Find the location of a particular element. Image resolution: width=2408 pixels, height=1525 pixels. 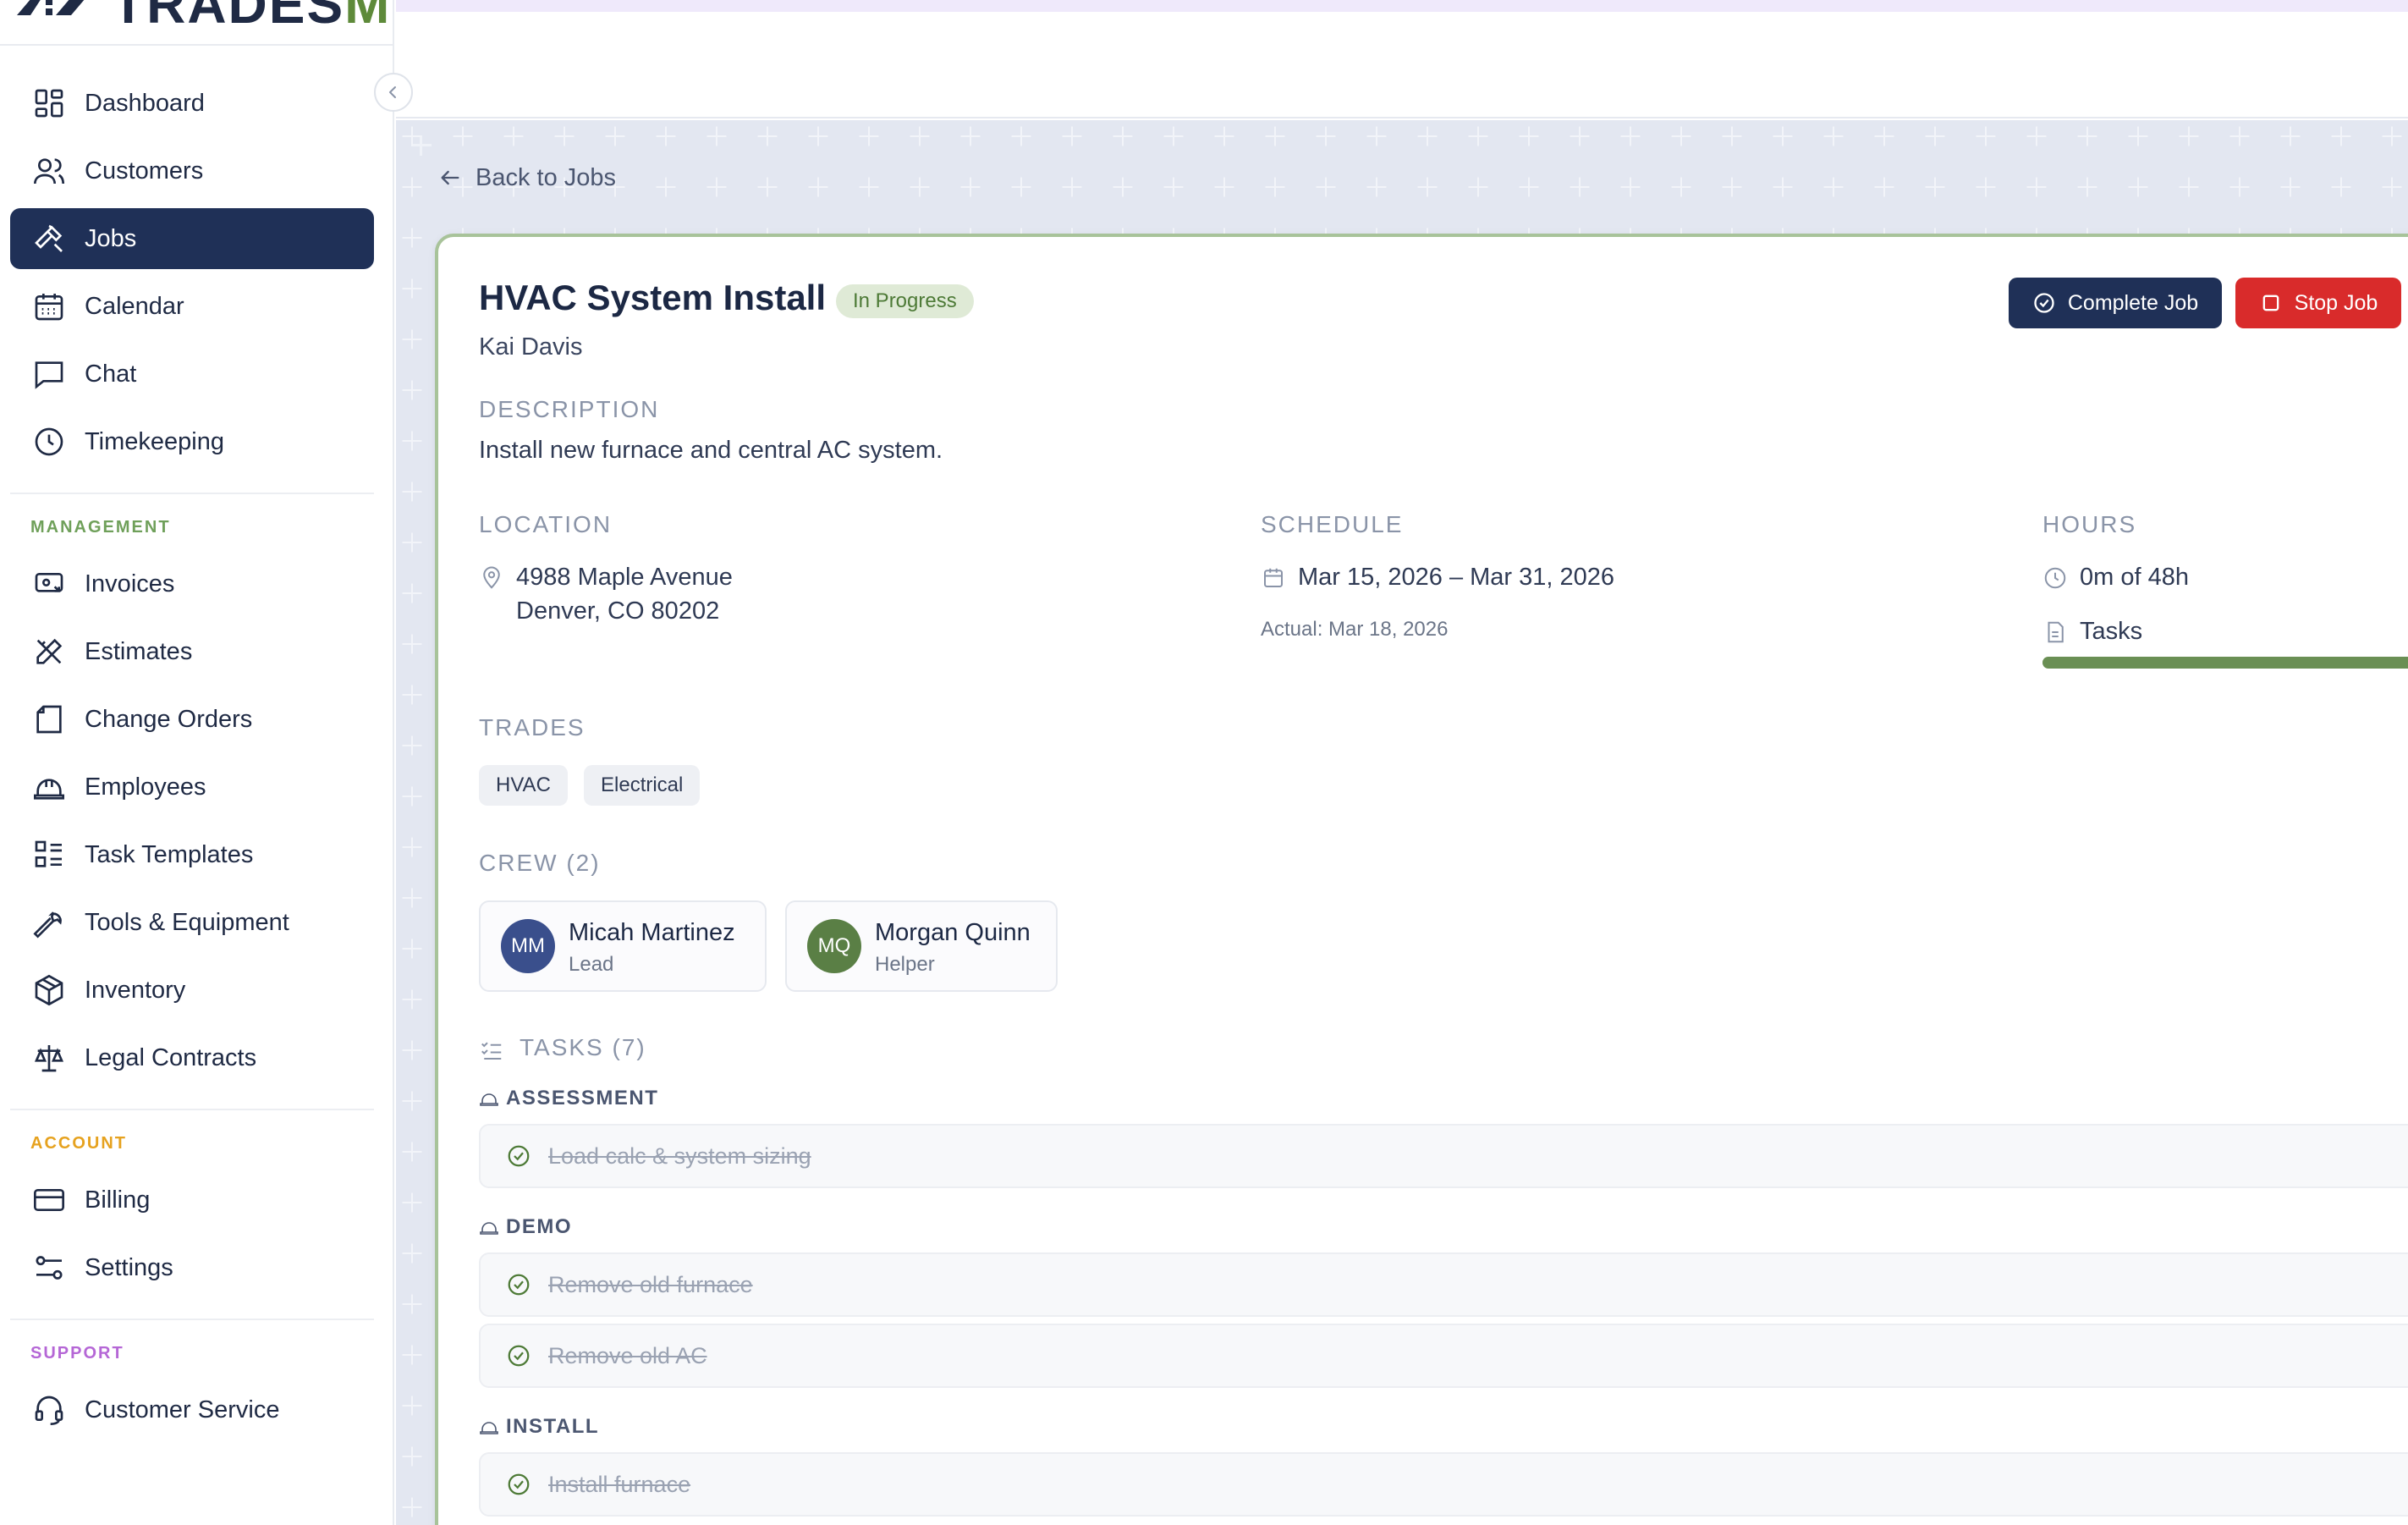

back-link-label: Back to Jobs is located at coordinates (546, 177).